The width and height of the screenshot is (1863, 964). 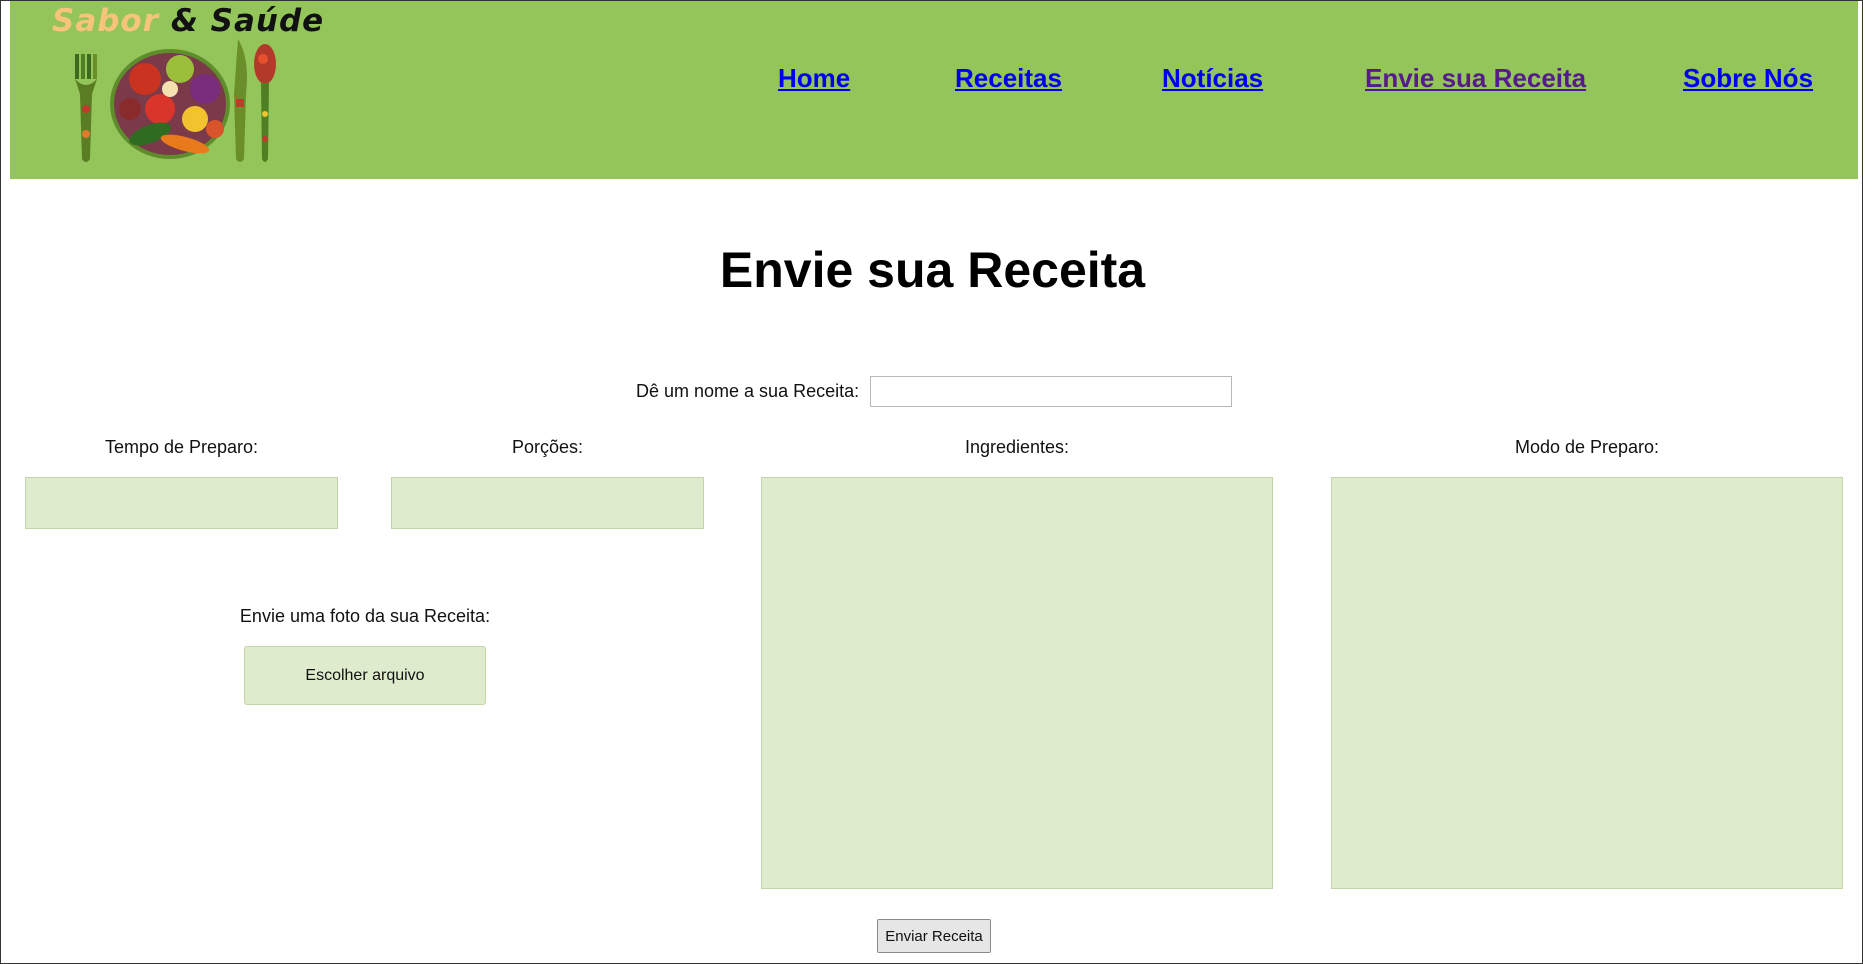 I want to click on nav-link-home: Home, so click(x=814, y=78).